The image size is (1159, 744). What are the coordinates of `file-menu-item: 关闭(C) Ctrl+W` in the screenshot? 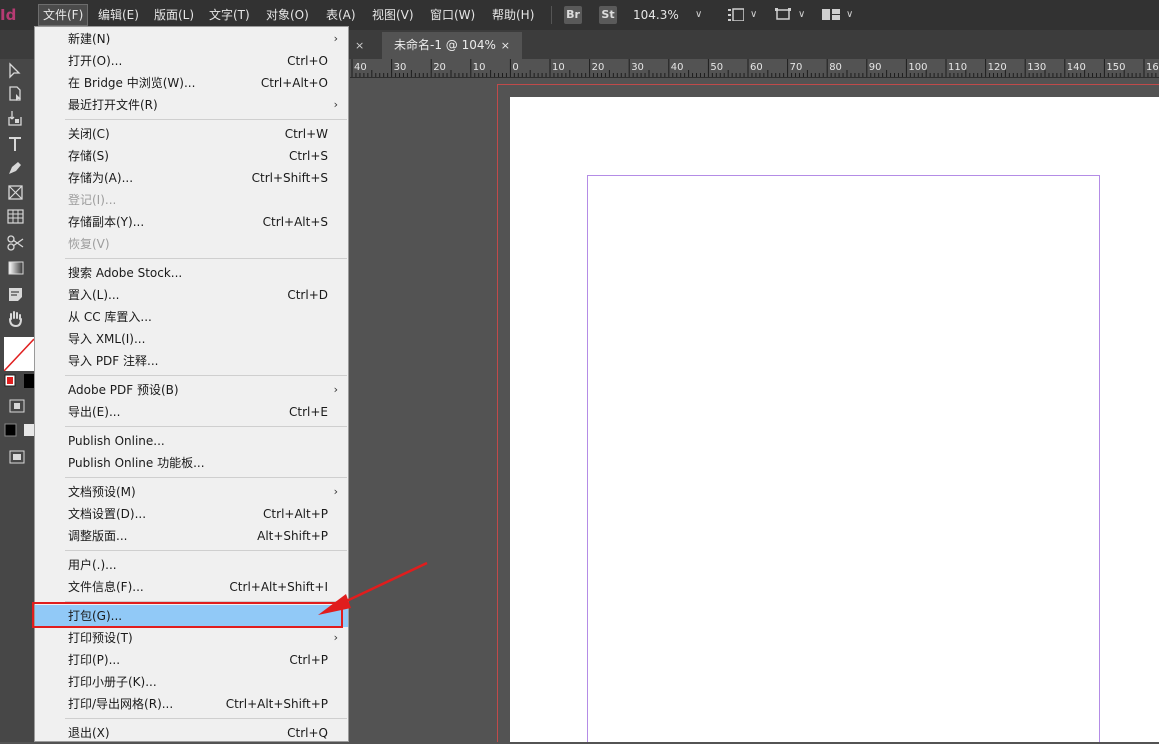 It's located at (191, 134).